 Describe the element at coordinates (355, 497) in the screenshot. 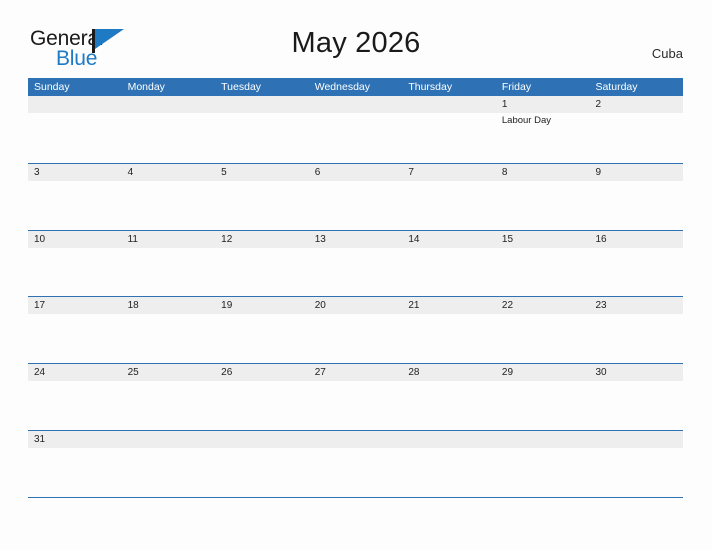

I see `grid-bottom-border` at that location.